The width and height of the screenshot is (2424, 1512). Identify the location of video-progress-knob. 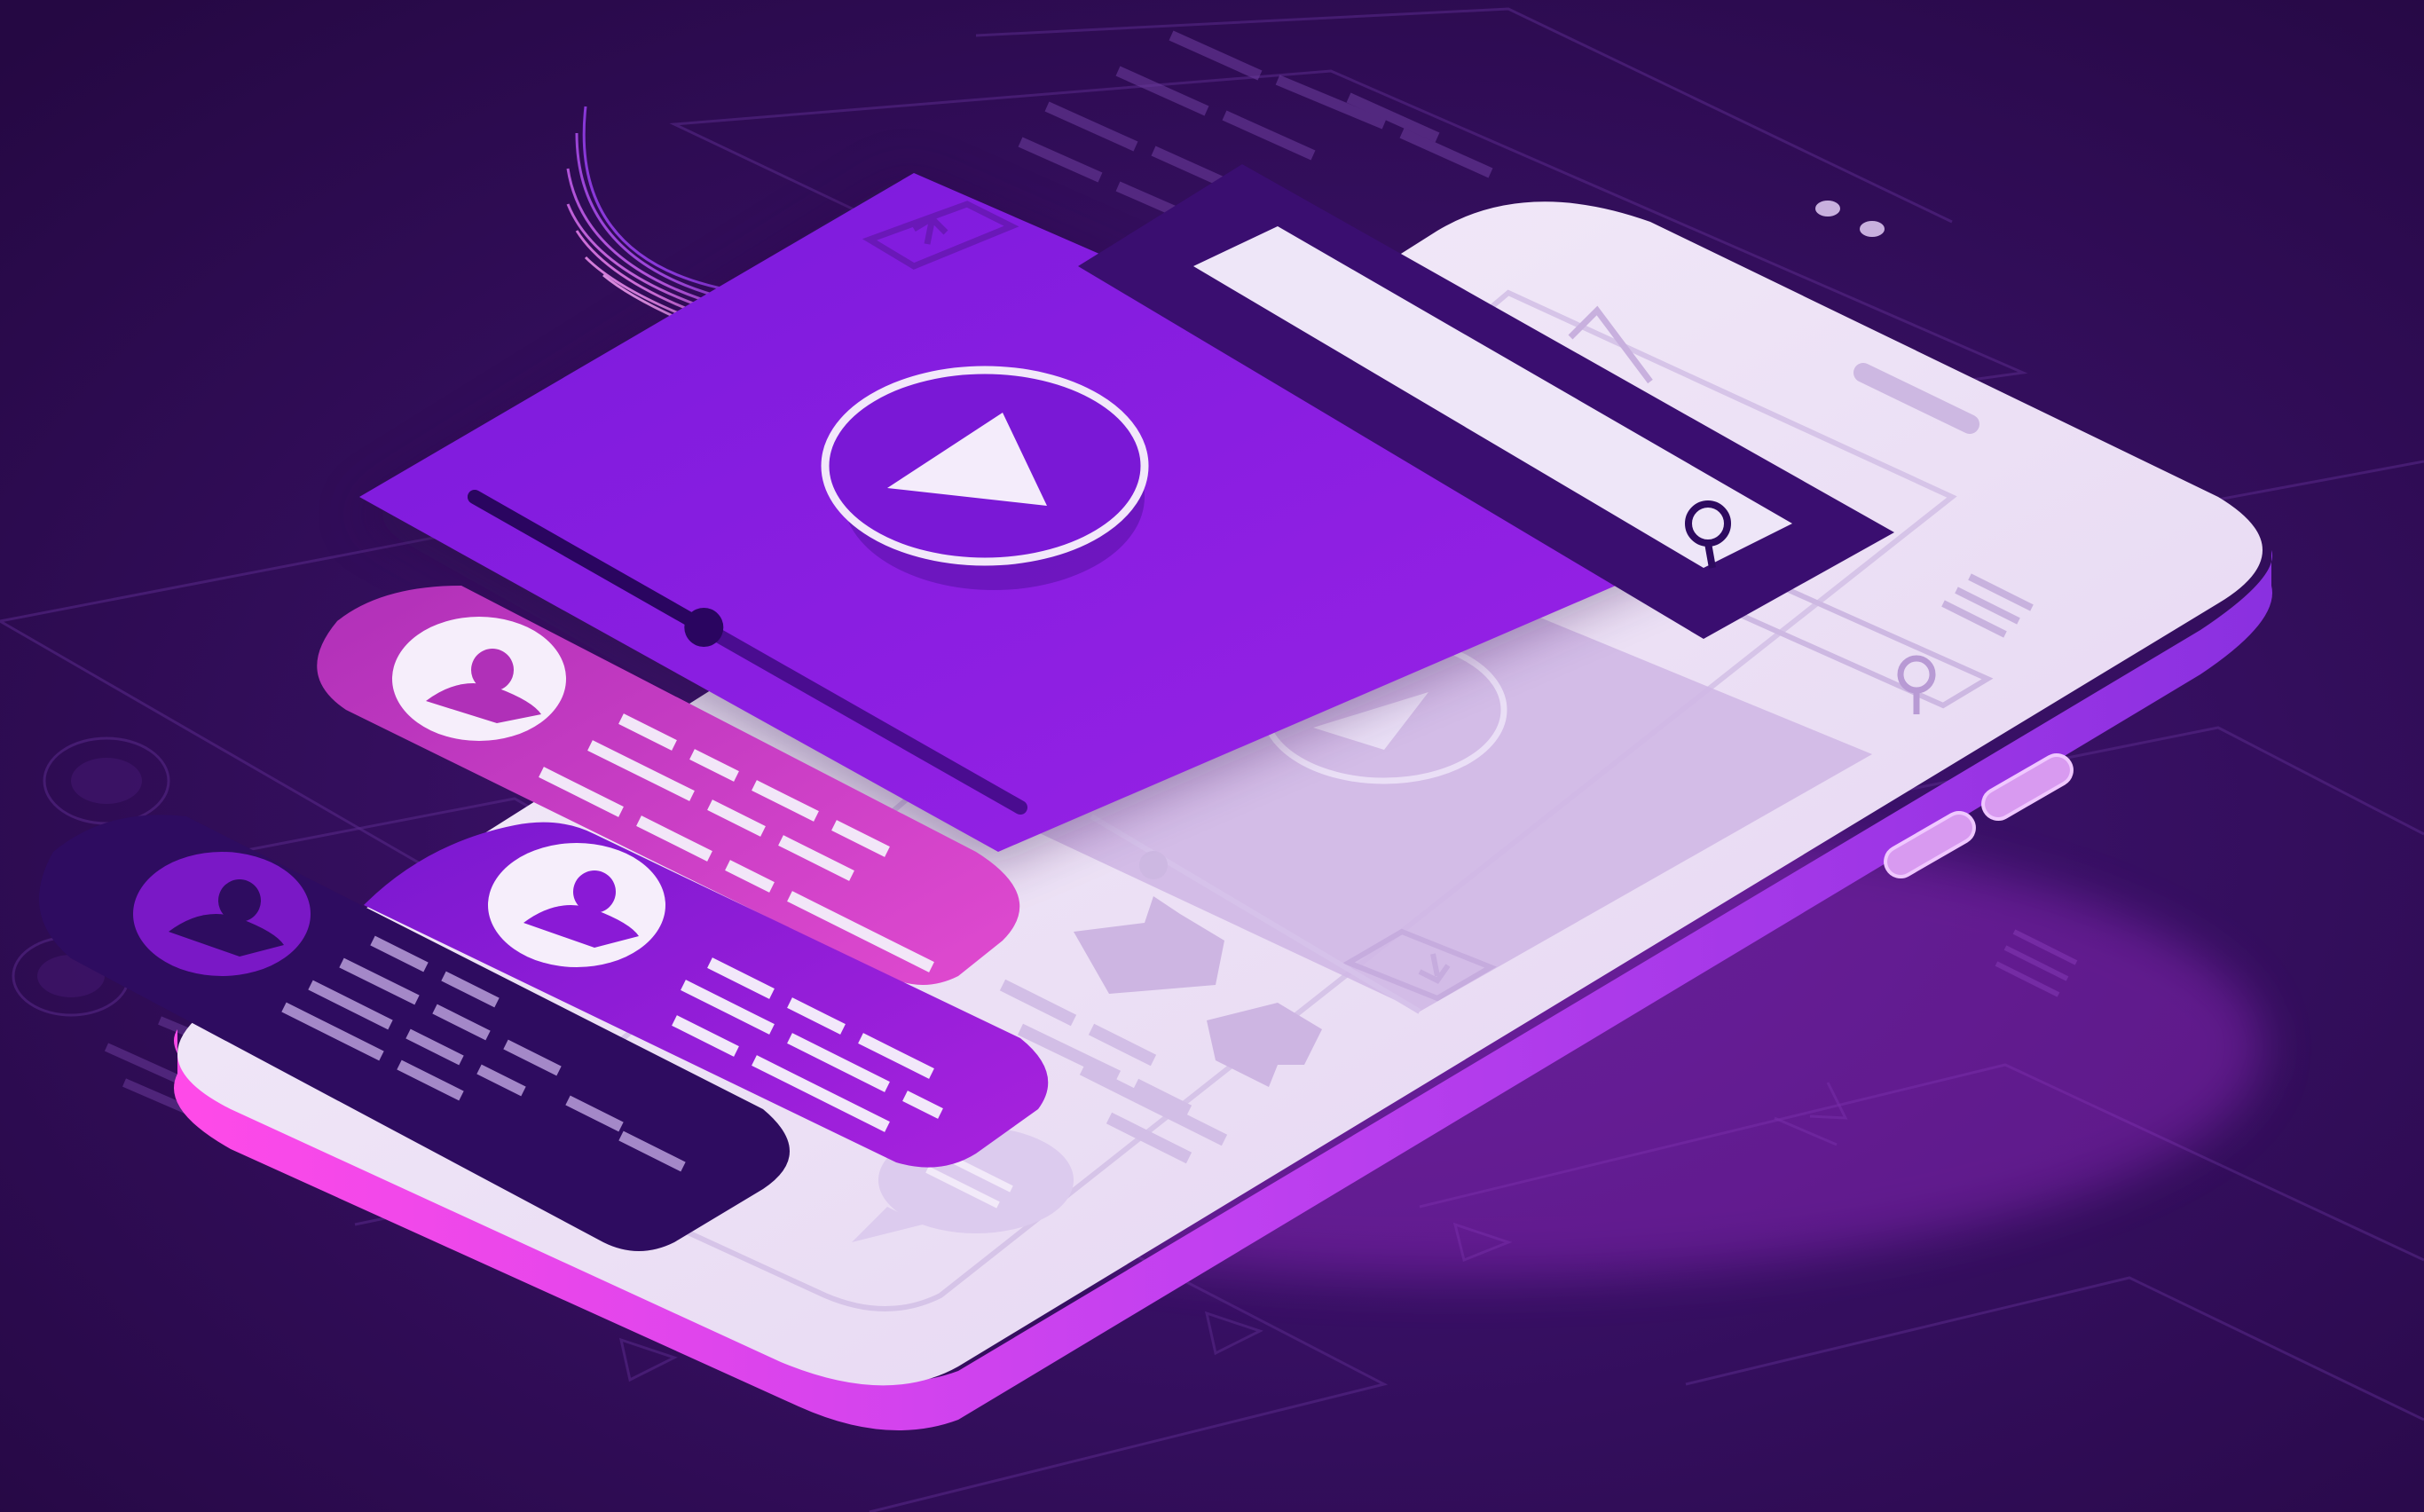
(704, 627).